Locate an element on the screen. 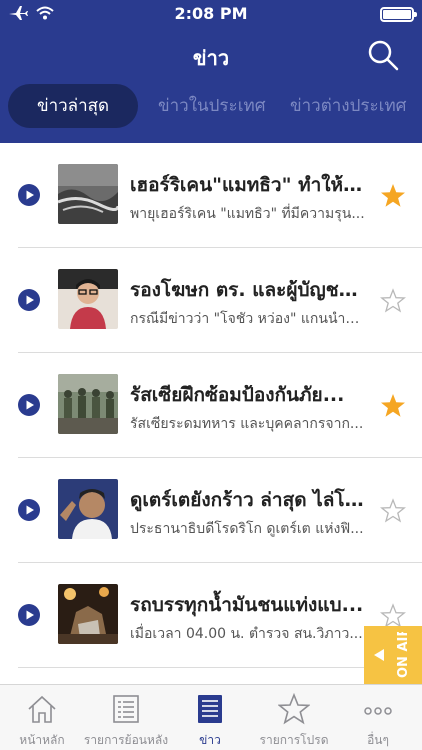  tabbar-favorites: รายการโปรด is located at coordinates (294, 717).